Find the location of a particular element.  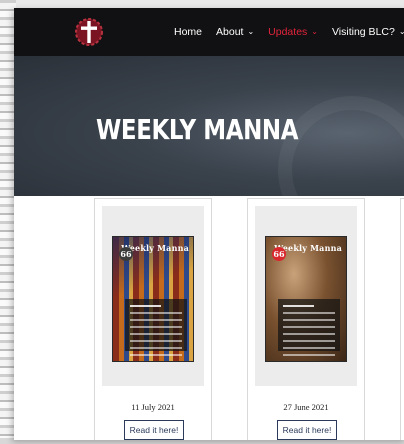

card-date: 27 June 2021 is located at coordinates (306, 407).